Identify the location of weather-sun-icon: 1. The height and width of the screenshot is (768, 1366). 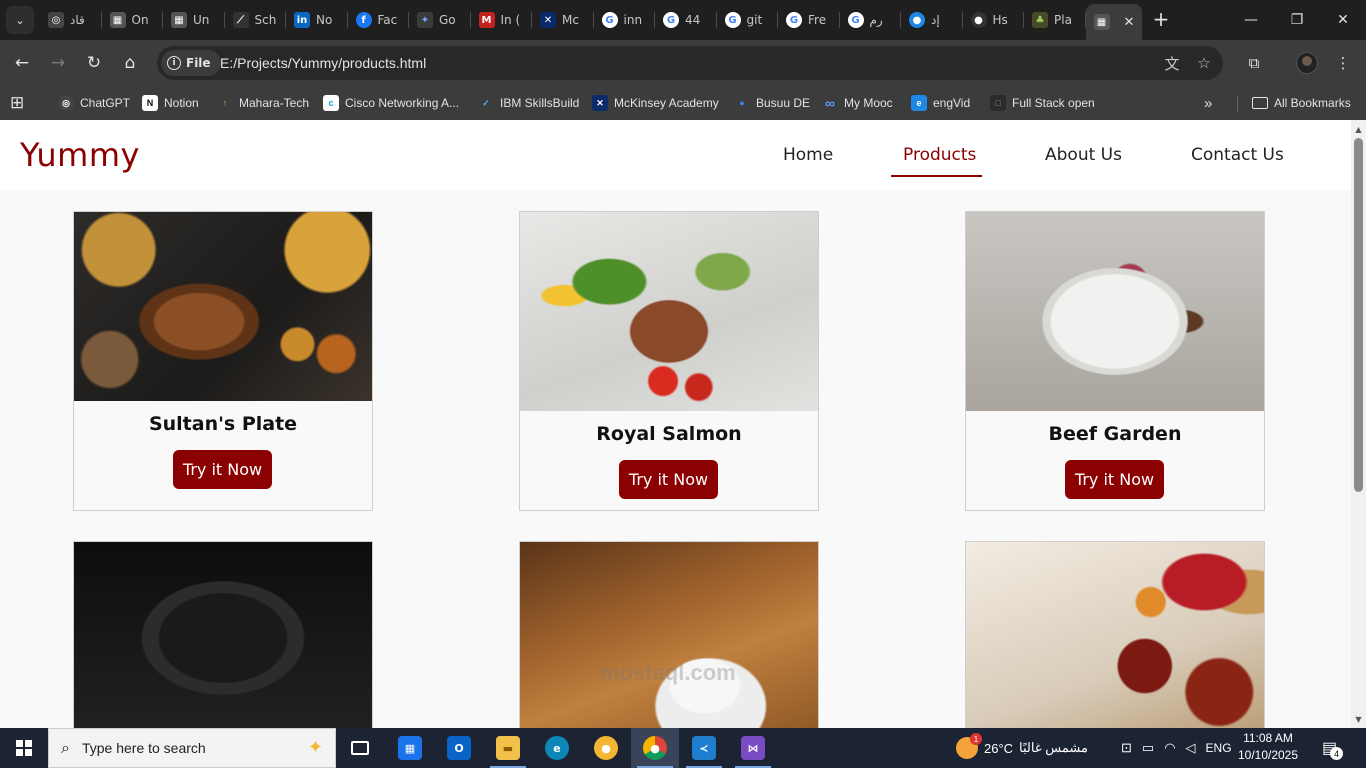
(969, 746).